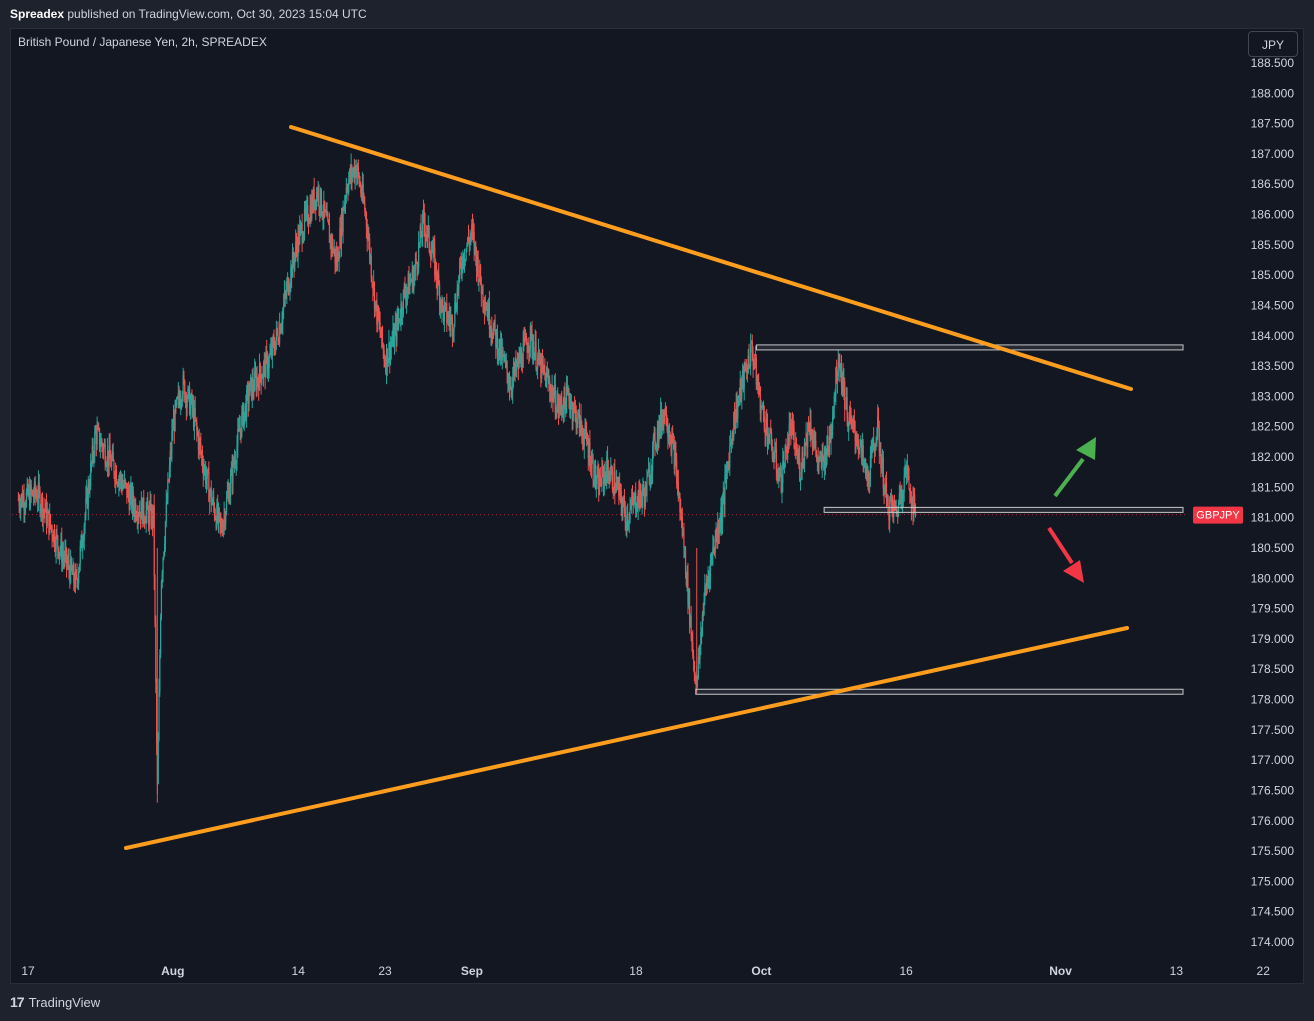 The height and width of the screenshot is (1021, 1314). I want to click on y-tick-label: 177.000, so click(1273, 760).